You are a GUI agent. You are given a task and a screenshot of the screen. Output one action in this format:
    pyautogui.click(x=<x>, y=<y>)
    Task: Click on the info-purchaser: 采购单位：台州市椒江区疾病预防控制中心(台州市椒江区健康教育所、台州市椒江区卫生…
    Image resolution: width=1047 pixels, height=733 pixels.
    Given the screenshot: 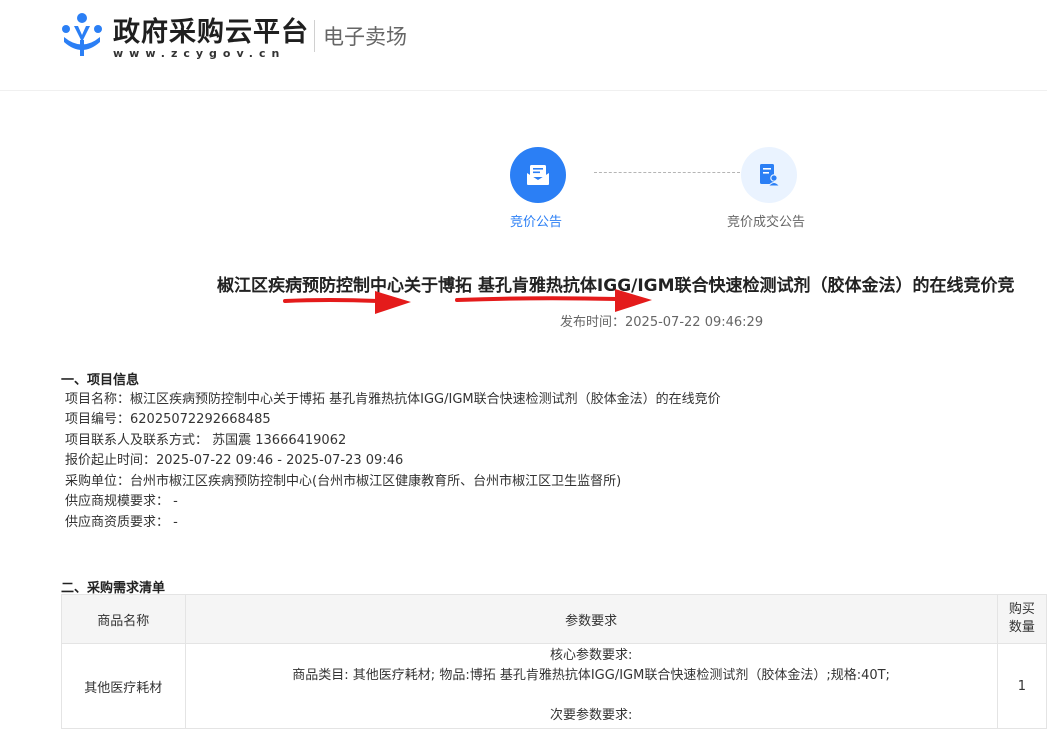 What is the action you would take?
    pyautogui.click(x=343, y=481)
    